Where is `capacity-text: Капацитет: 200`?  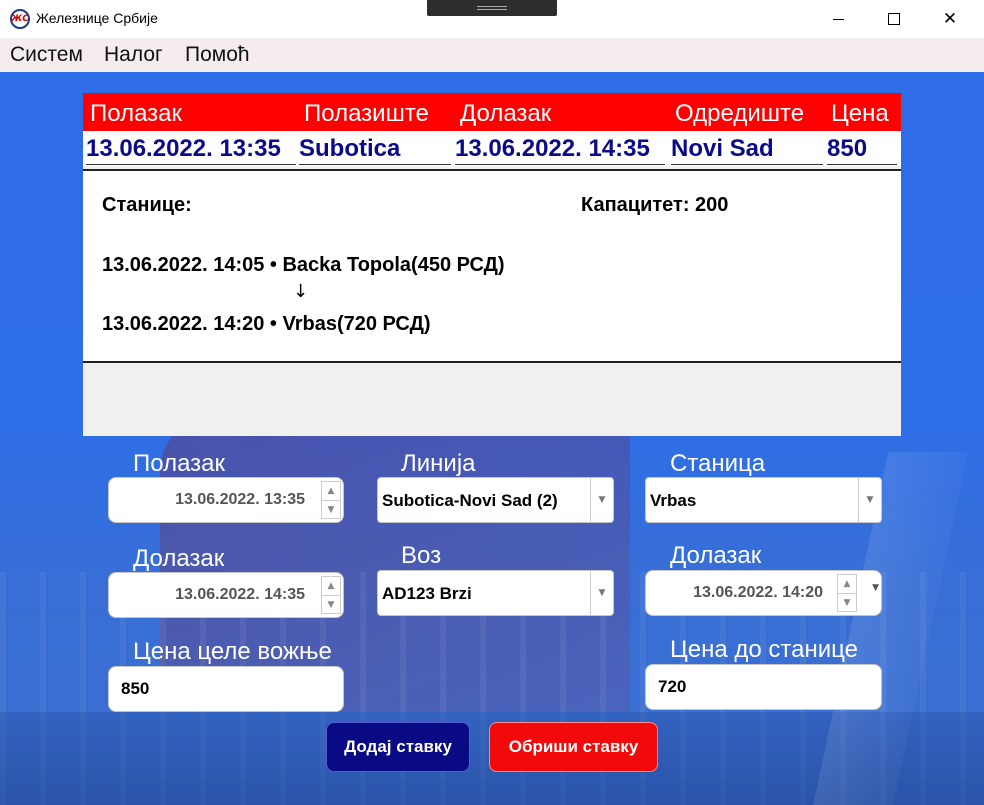
capacity-text: Капацитет: 200 is located at coordinates (655, 205).